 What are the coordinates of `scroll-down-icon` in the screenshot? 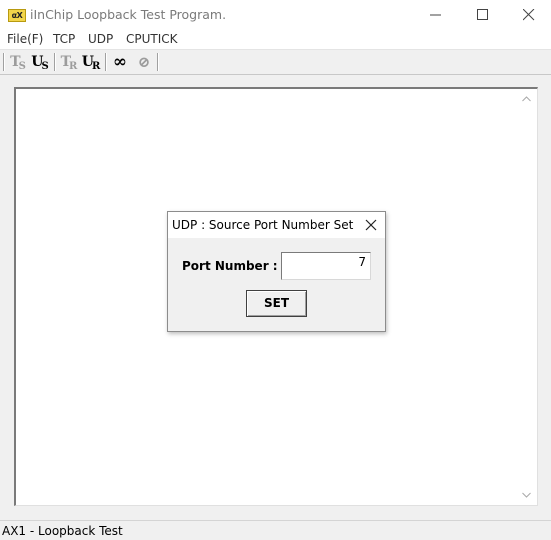 It's located at (526, 495).